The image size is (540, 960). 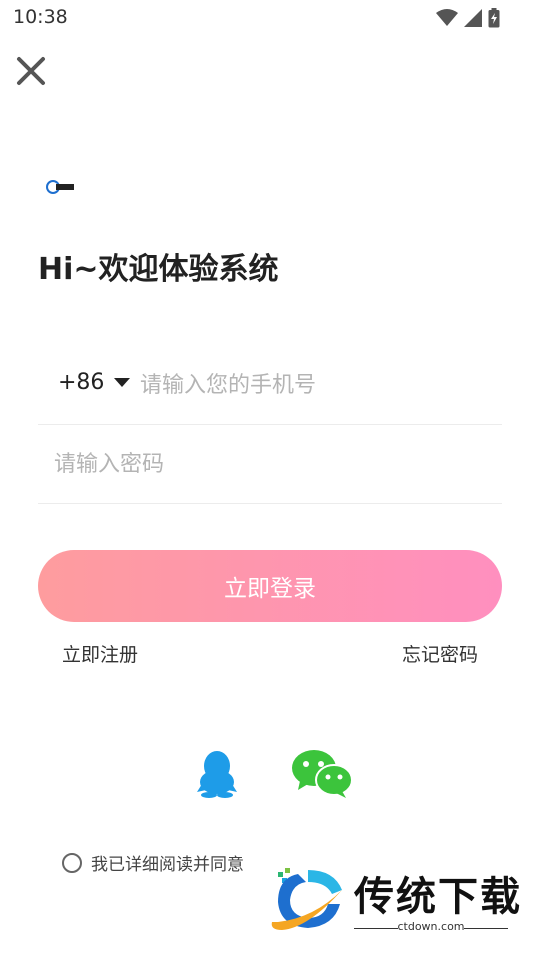 I want to click on agreement-row: 我已详细阅读并同意, so click(x=153, y=862).